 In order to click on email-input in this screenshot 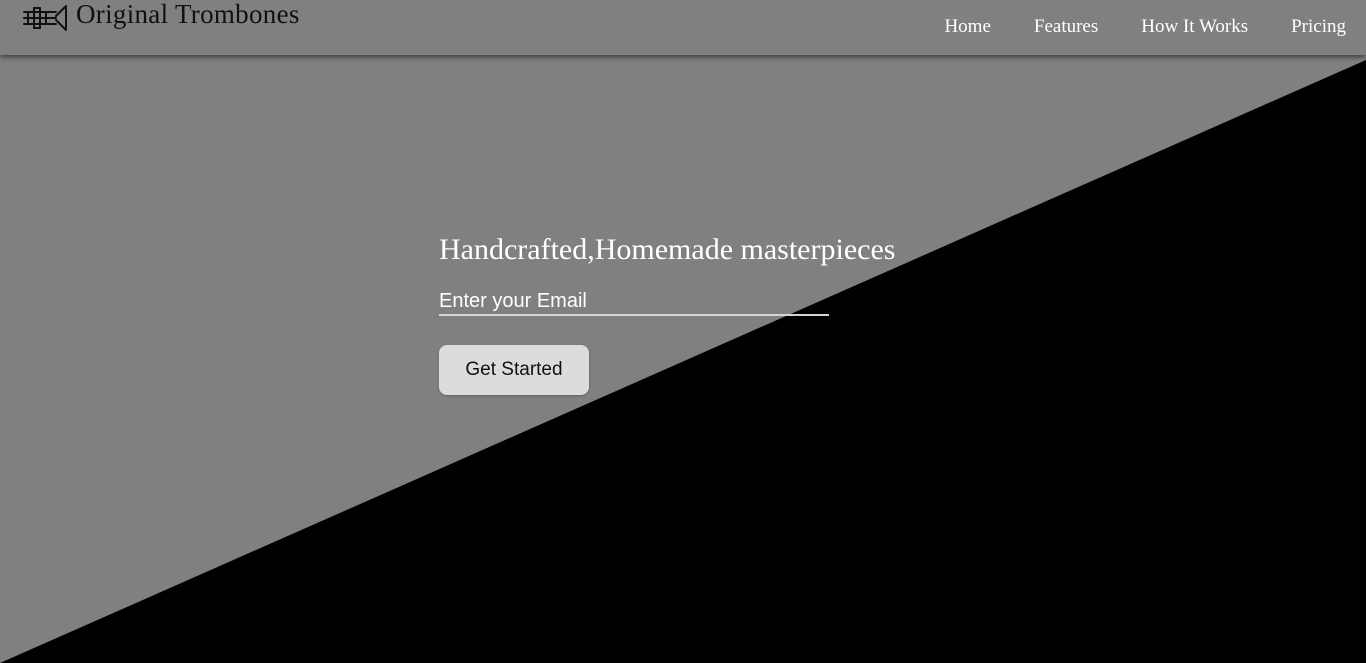, I will do `click(634, 302)`.